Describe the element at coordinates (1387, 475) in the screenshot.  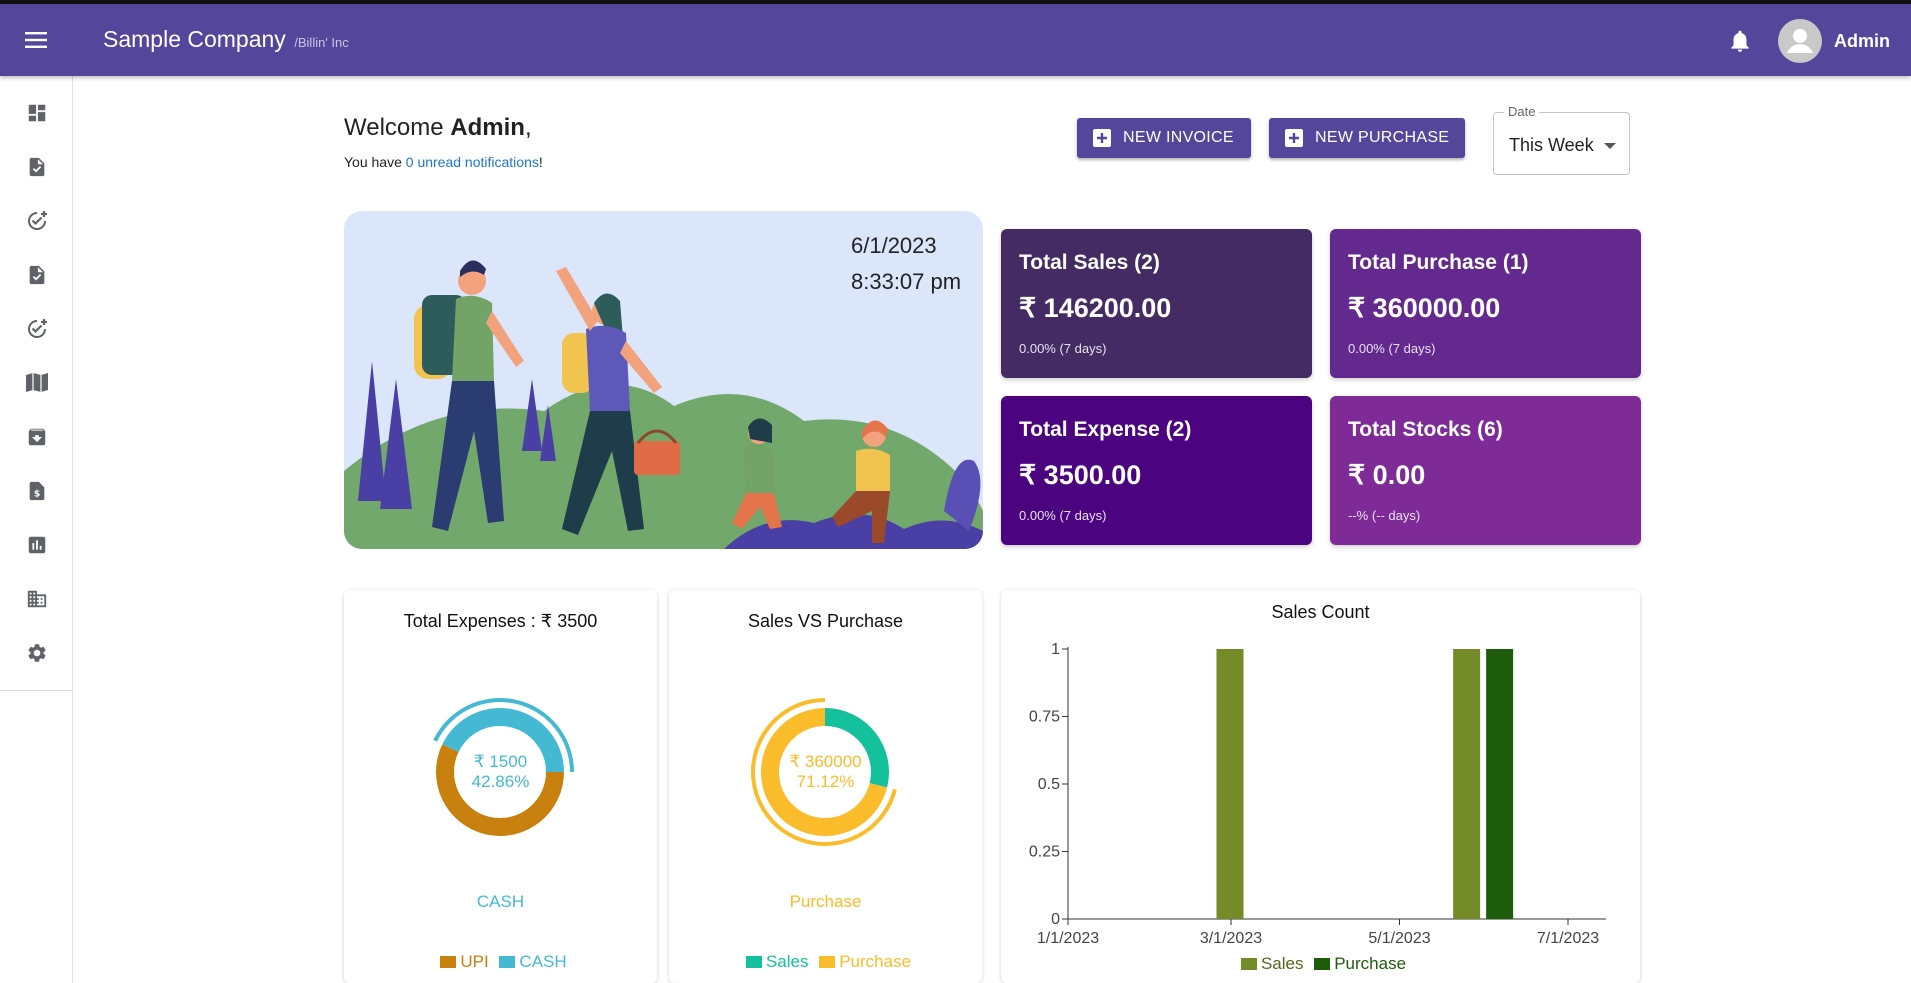
I see `total-stocks-value: ₹ 0.00` at that location.